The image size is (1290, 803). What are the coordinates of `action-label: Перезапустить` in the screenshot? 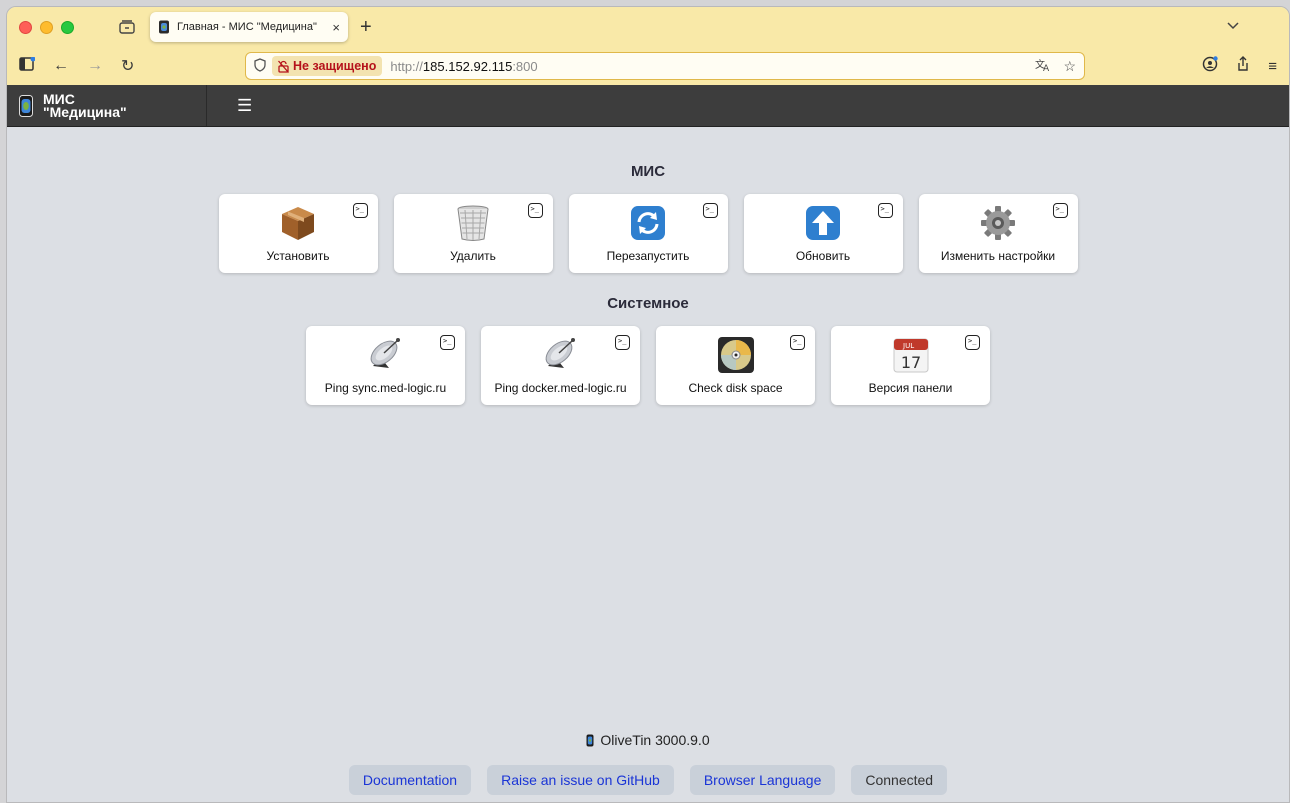 It's located at (648, 256).